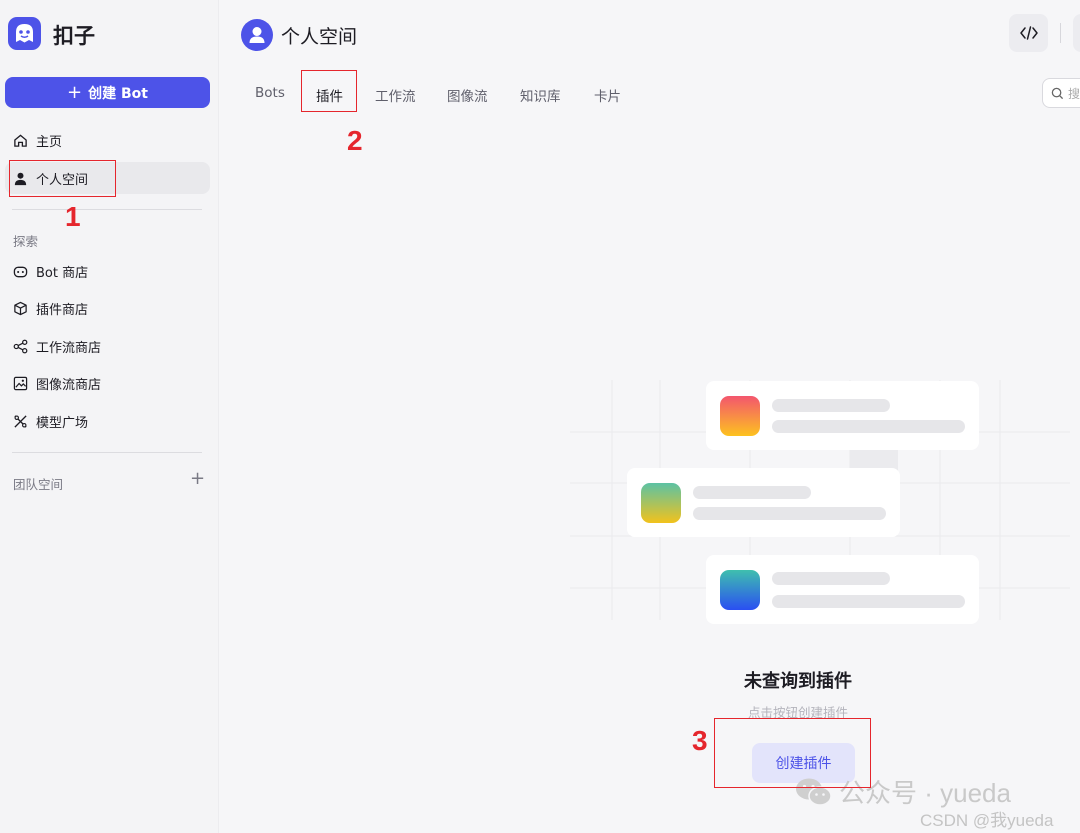  What do you see at coordinates (395, 95) in the screenshot?
I see `tab-workflows: 工作流` at bounding box center [395, 95].